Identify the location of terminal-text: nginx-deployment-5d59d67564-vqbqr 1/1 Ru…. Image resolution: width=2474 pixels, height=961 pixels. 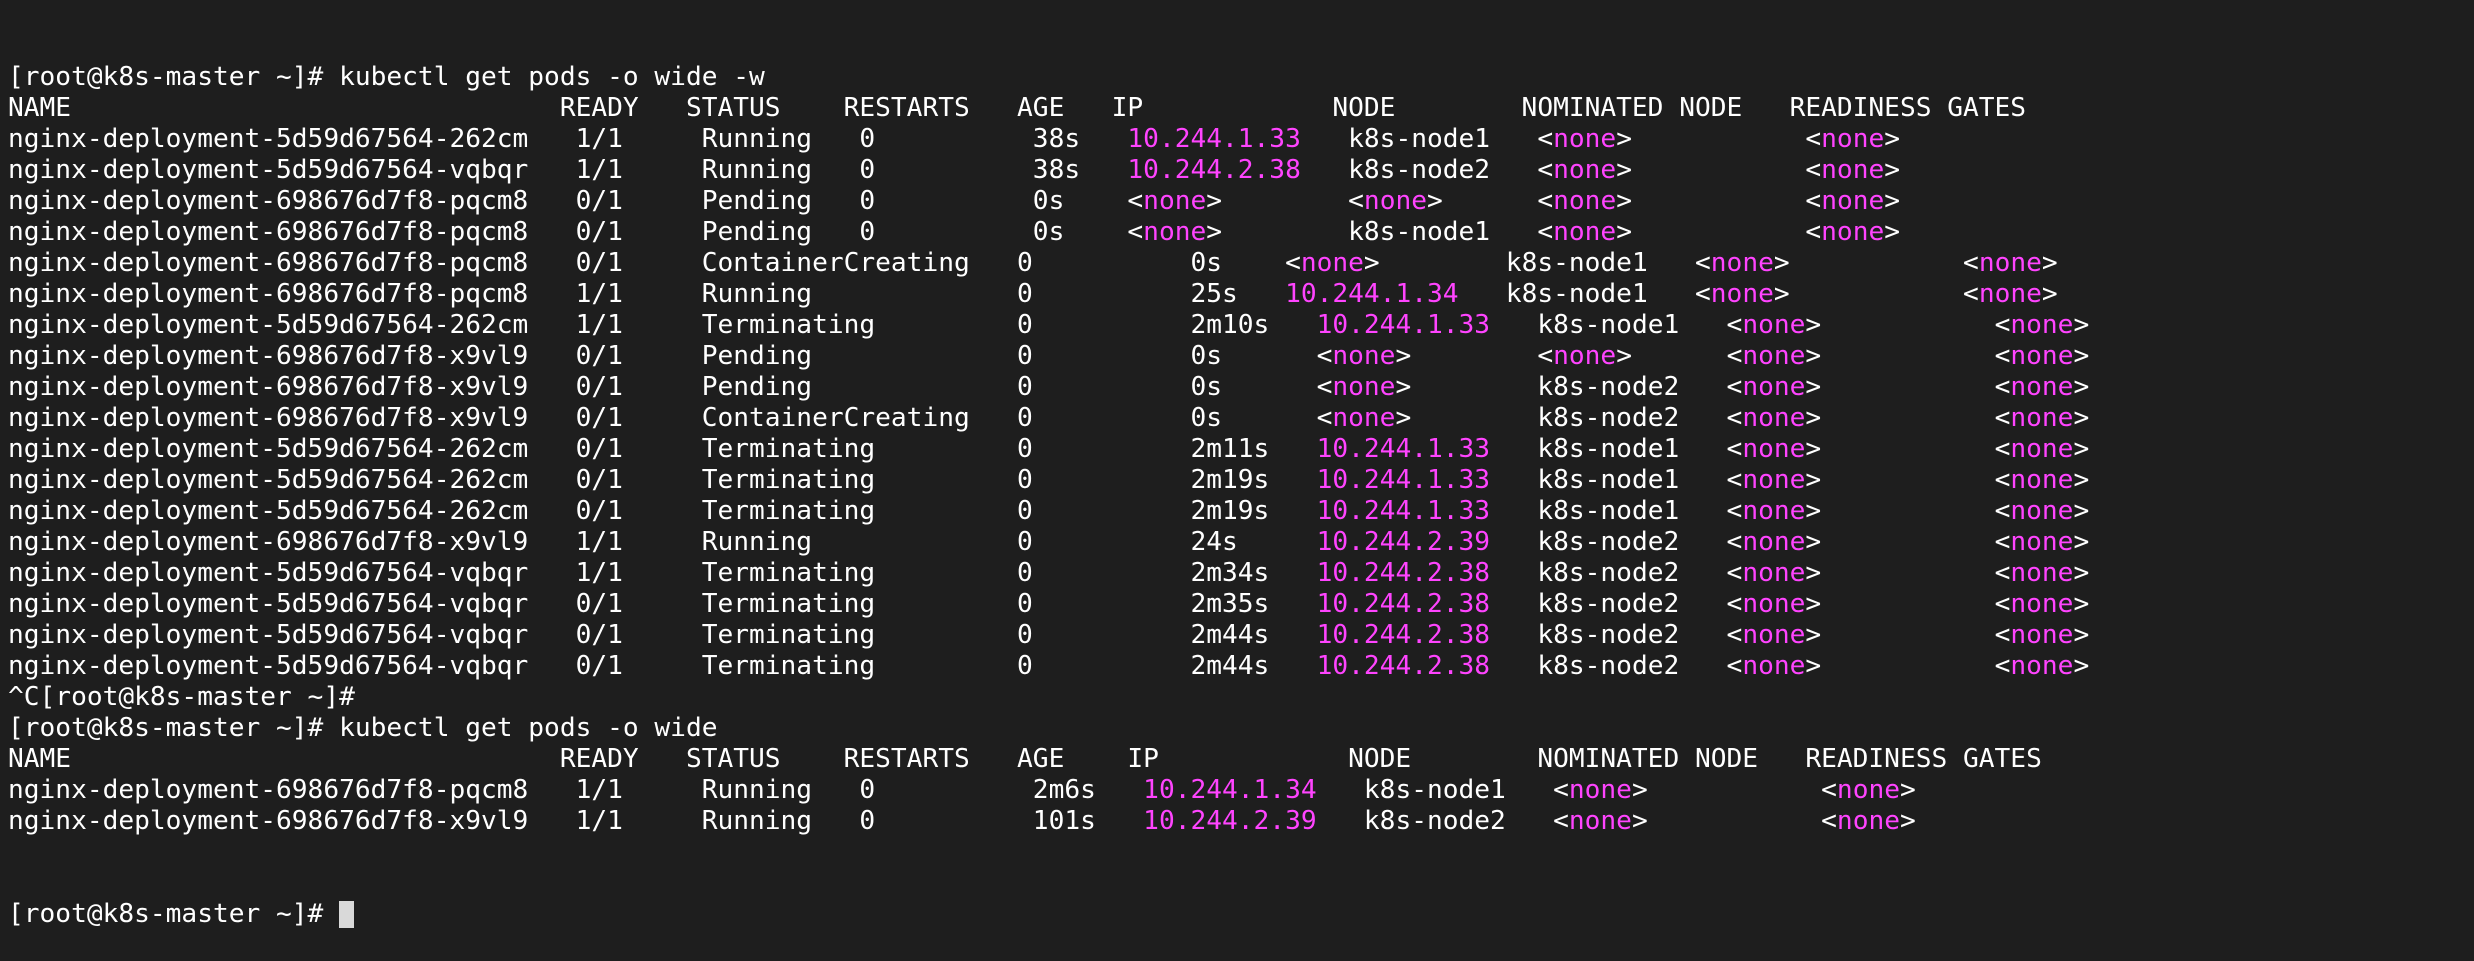
(568, 170).